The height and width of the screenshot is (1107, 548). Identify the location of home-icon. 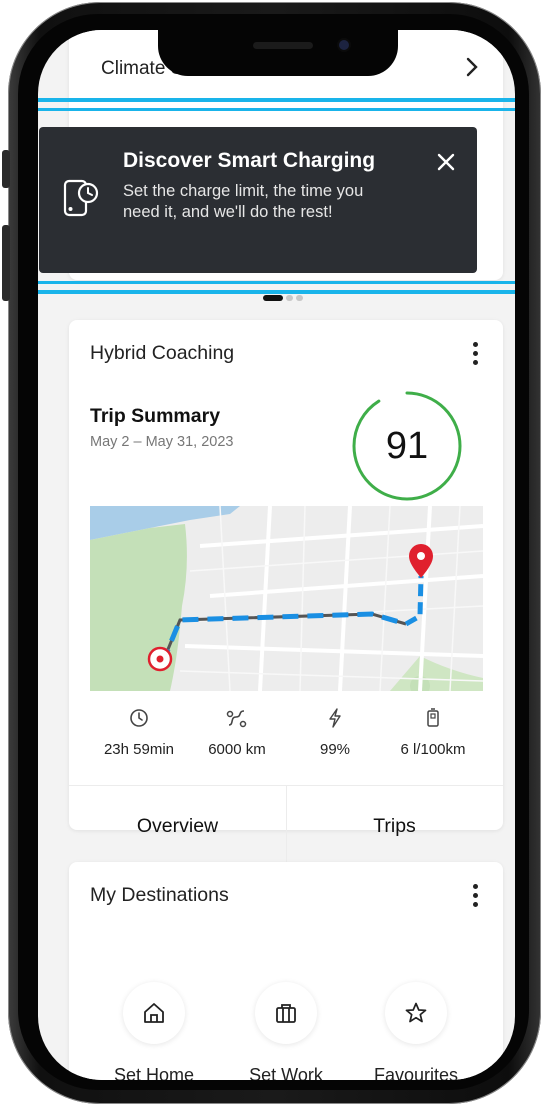
(154, 1013).